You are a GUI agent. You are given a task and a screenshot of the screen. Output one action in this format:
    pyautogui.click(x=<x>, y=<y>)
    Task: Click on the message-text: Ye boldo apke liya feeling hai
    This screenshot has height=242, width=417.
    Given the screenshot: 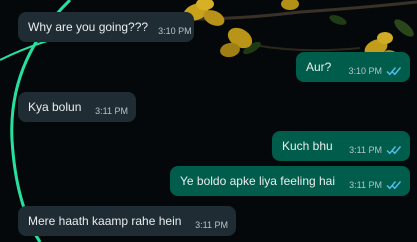 What is the action you would take?
    pyautogui.click(x=258, y=181)
    